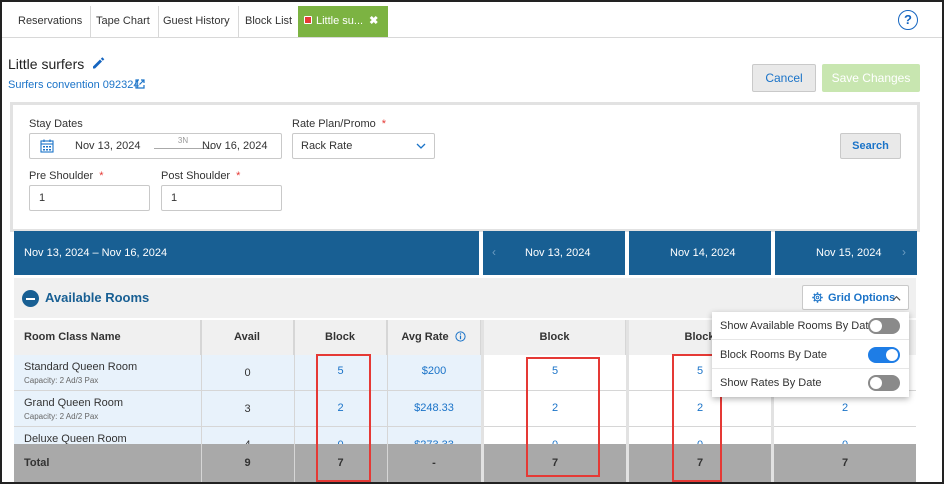 The height and width of the screenshot is (484, 944). I want to click on total-row: Total 9 7 - 7 7 7, so click(465, 463).